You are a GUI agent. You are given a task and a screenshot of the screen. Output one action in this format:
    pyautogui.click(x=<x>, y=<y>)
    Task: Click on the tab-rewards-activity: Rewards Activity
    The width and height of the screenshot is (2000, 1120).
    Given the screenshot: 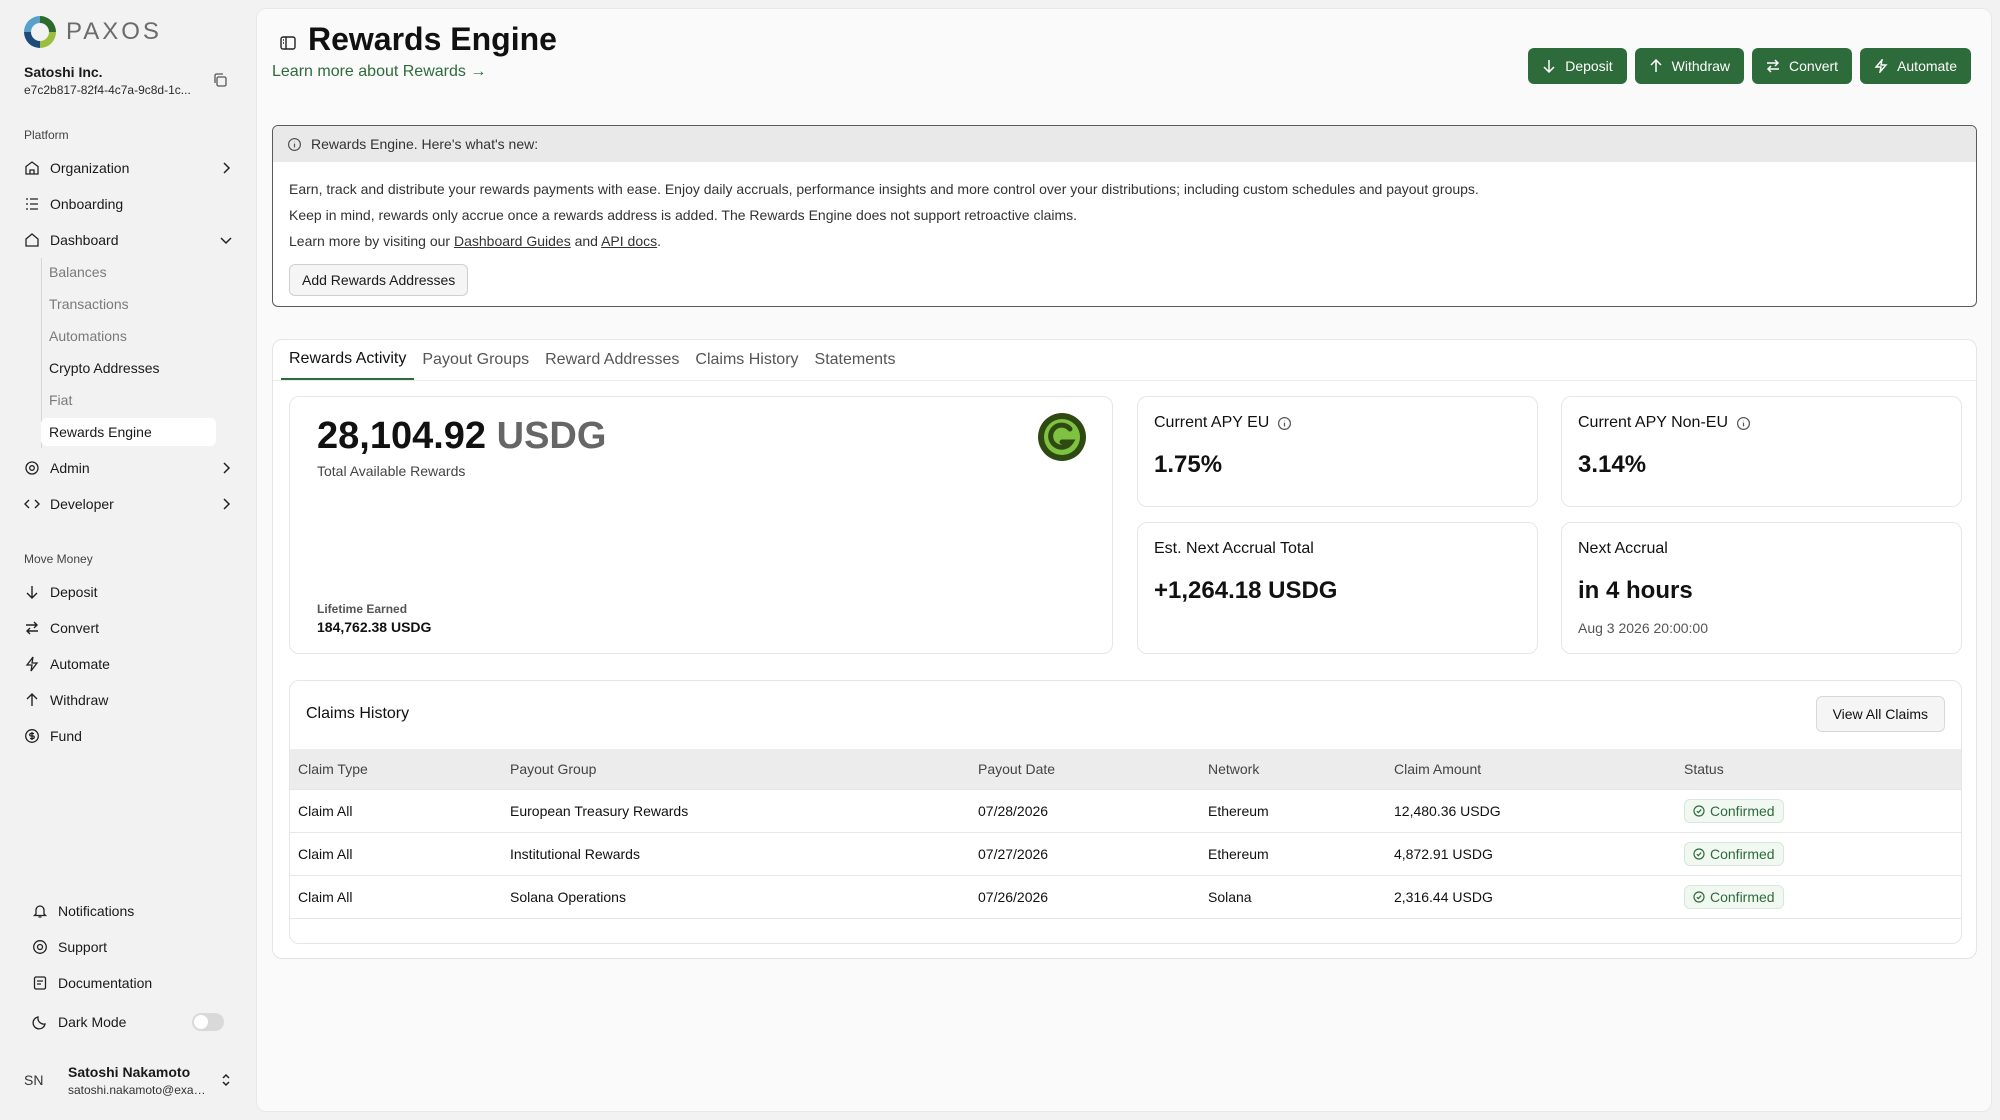 What is the action you would take?
    pyautogui.click(x=348, y=360)
    